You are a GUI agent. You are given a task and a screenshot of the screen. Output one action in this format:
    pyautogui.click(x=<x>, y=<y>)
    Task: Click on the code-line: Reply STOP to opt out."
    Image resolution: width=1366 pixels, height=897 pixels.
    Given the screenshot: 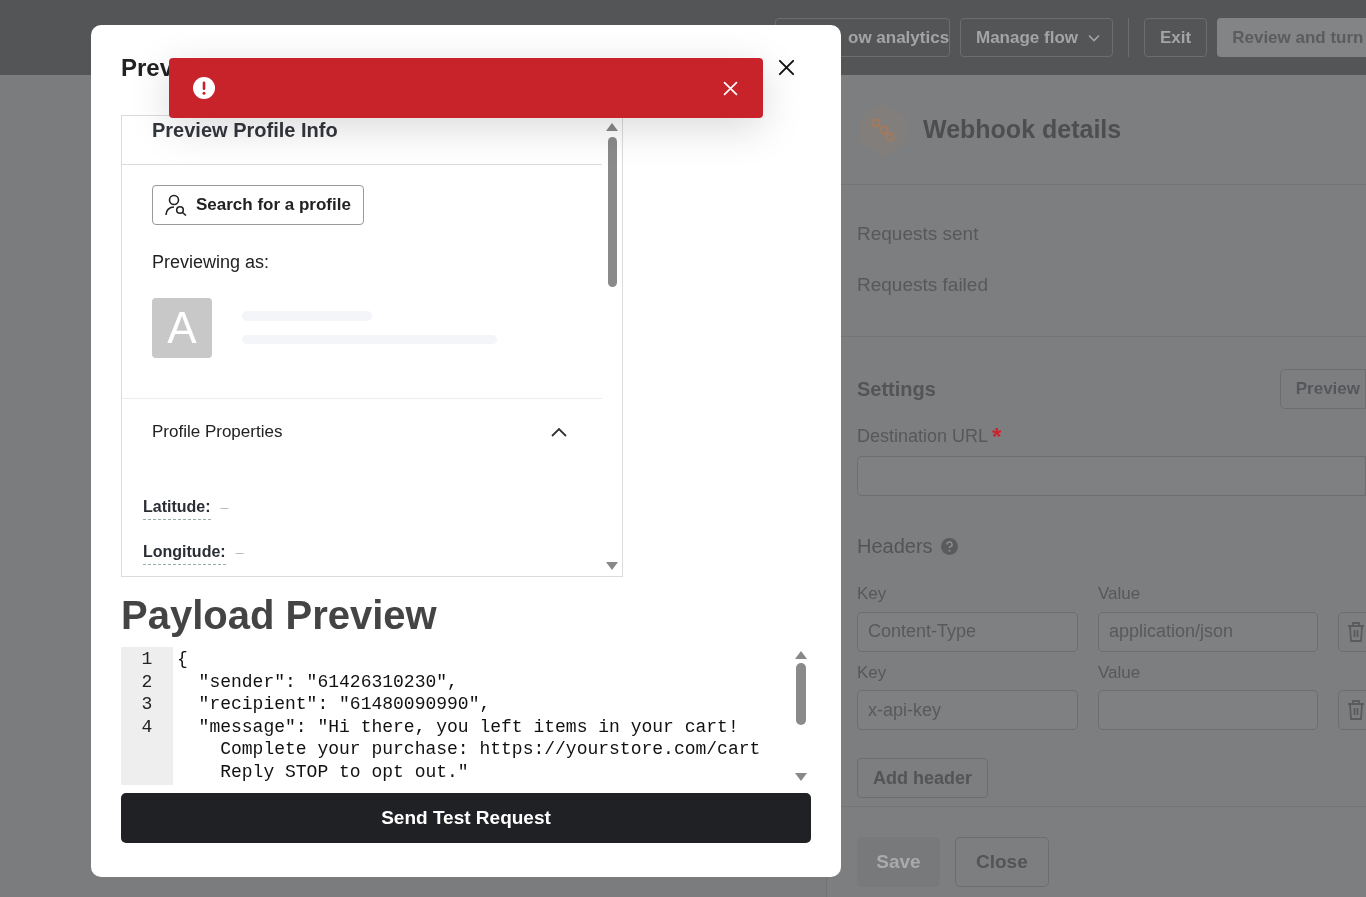 What is the action you would take?
    pyautogui.click(x=344, y=771)
    